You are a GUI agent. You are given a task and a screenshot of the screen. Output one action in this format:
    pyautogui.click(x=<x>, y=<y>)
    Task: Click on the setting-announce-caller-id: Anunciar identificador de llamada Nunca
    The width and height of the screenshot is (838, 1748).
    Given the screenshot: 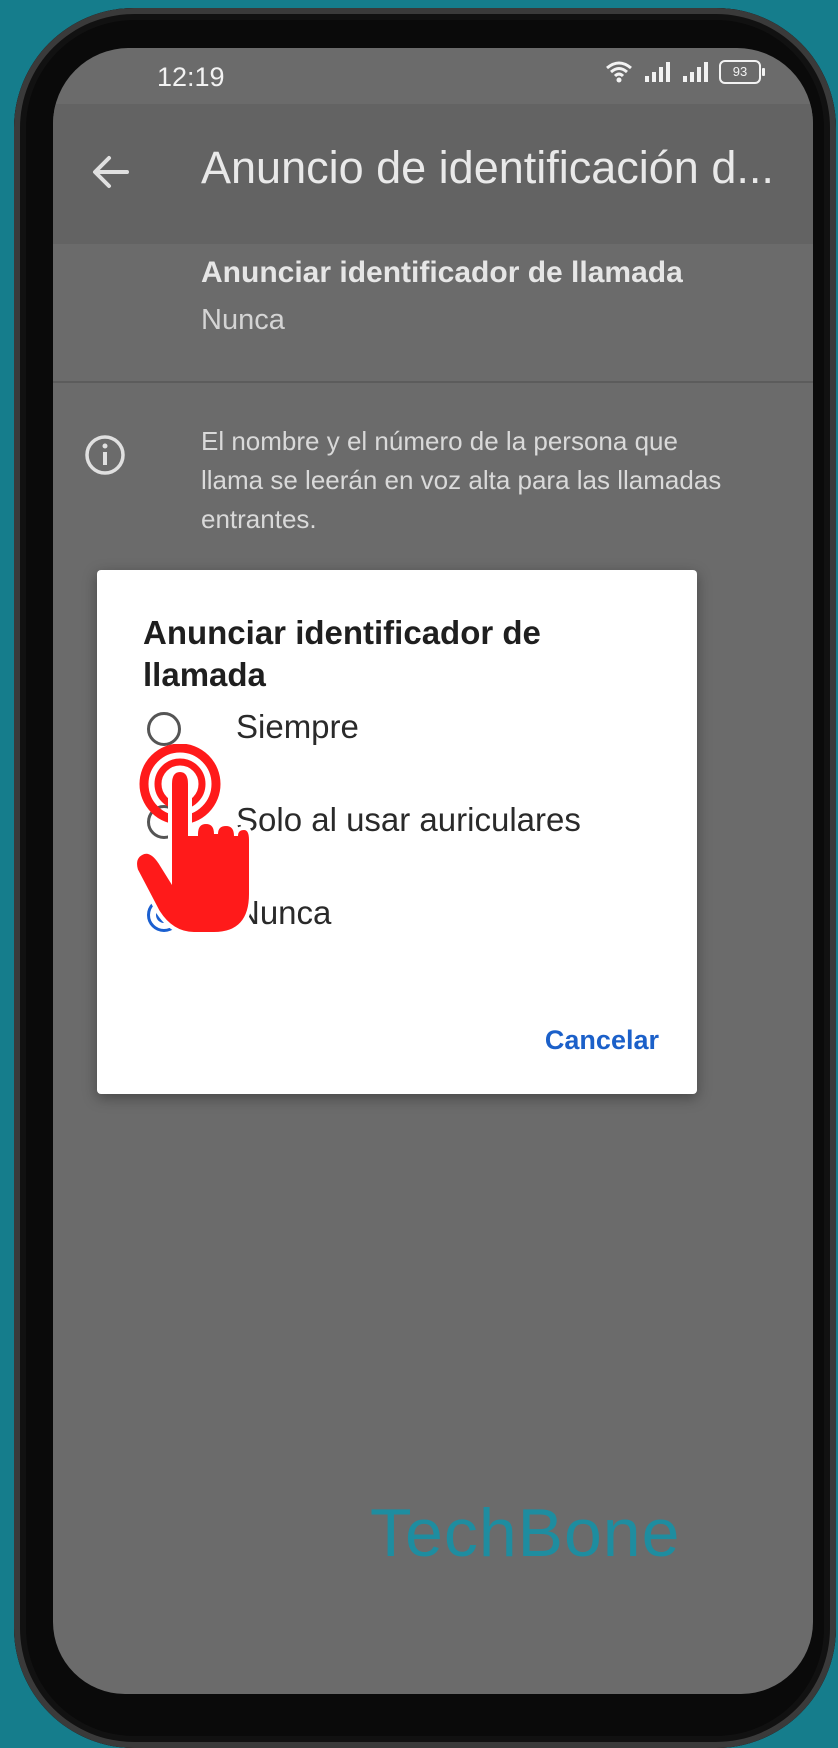 What is the action you would take?
    pyautogui.click(x=481, y=296)
    